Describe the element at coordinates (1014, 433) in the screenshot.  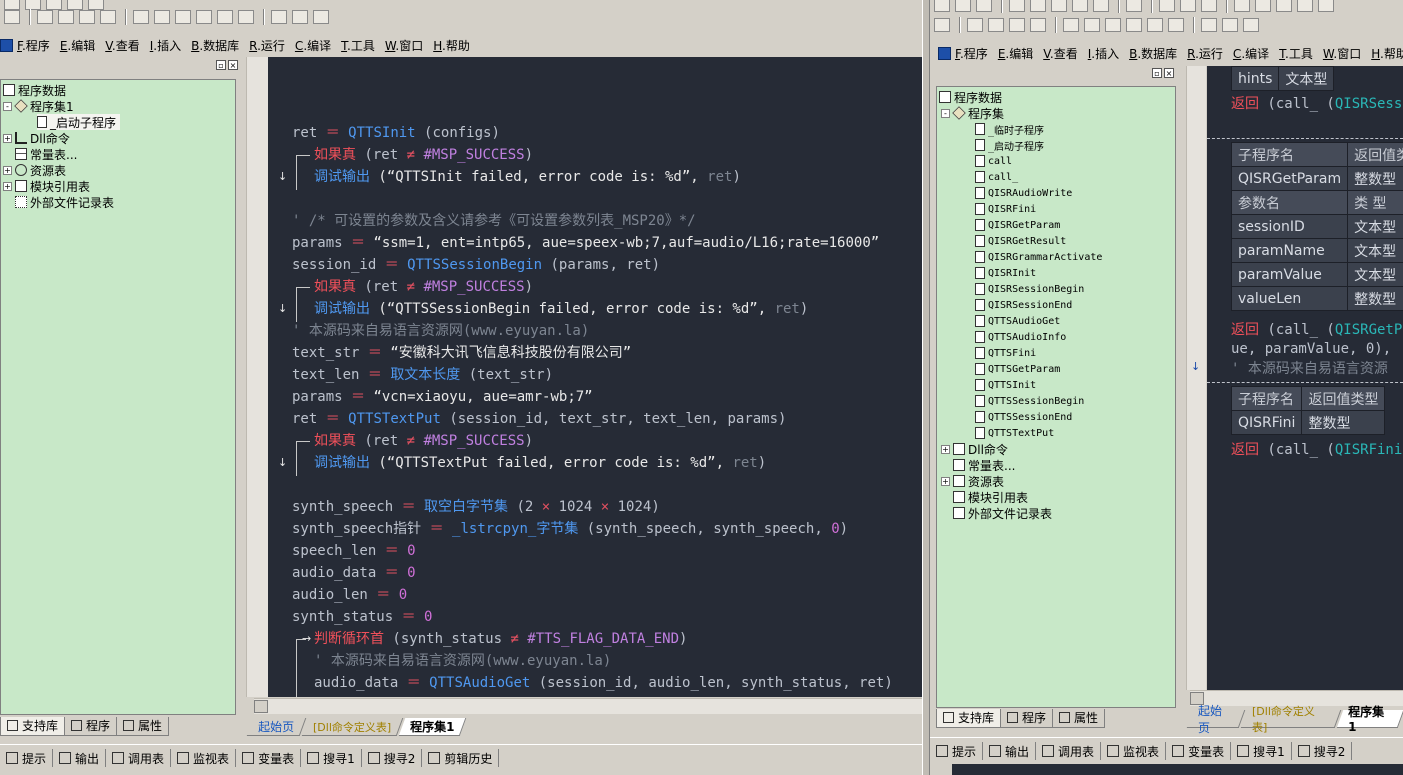
I see `tree-item-subroutine: QTTSTextPut` at that location.